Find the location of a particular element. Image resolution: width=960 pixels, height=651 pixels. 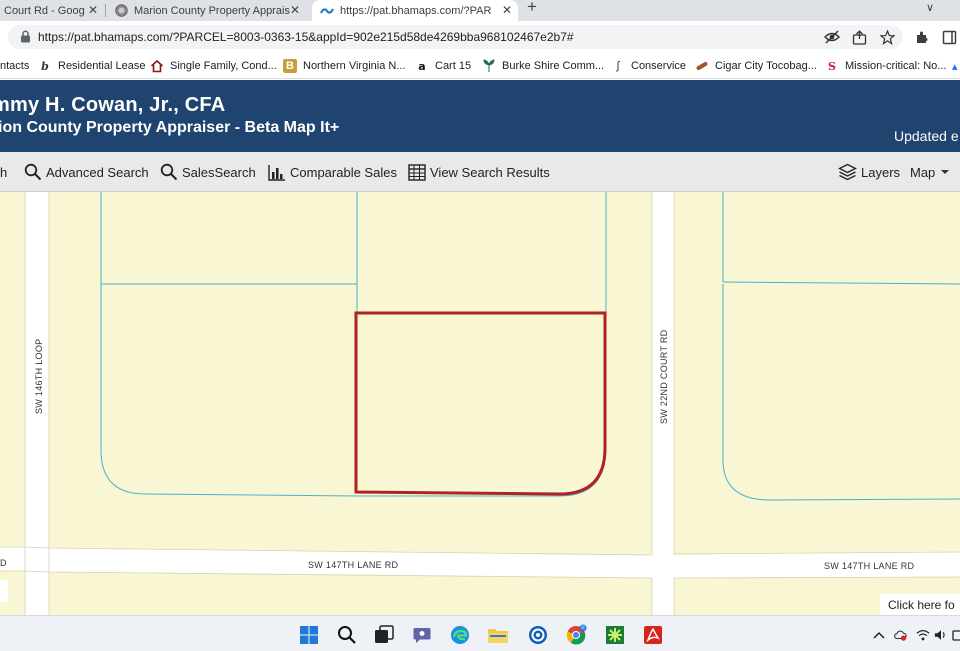

tab-marion-county: Marion County Property Apprais ✕ is located at coordinates (206, 10).